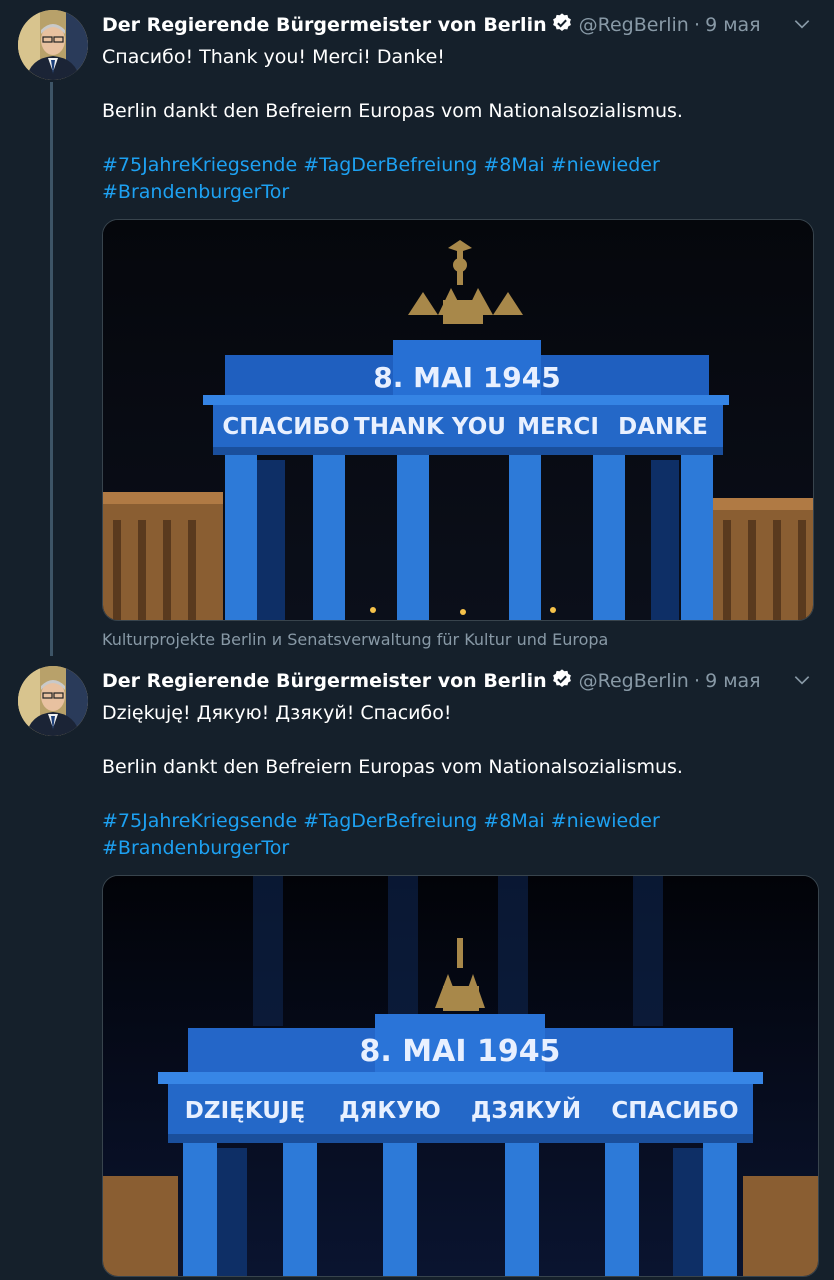 The height and width of the screenshot is (1280, 834). Describe the element at coordinates (390, 1111) in the screenshot. I see `projected-word: ДЯКУЮ` at that location.